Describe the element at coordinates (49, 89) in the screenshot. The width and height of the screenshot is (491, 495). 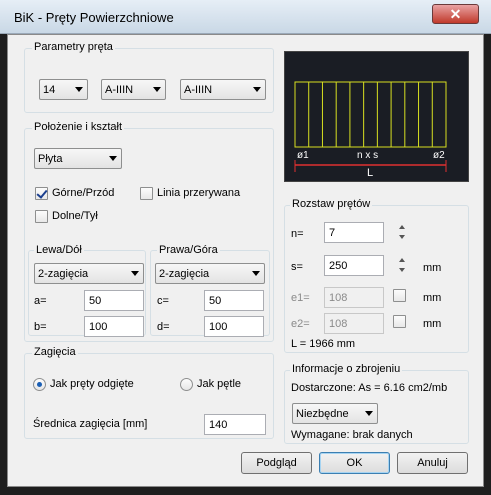
I see `diameter-value: 14` at that location.